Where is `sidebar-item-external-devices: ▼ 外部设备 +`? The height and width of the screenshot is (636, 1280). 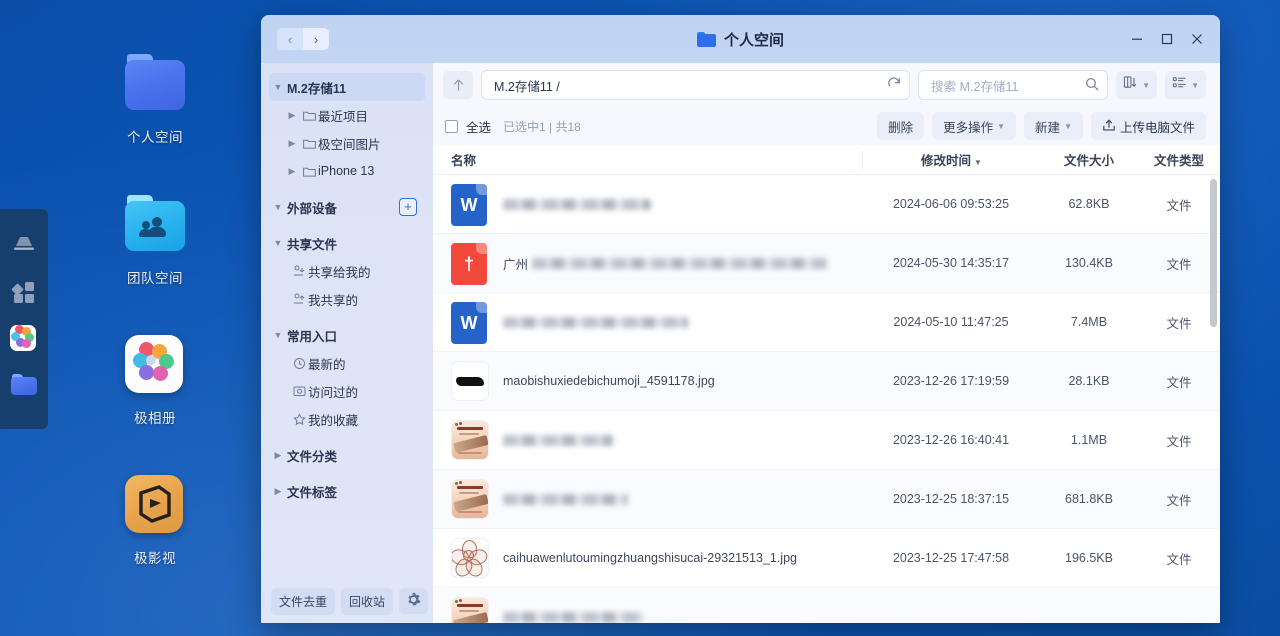
sidebar-item-external-devices: ▼ 外部设备 + is located at coordinates (347, 207).